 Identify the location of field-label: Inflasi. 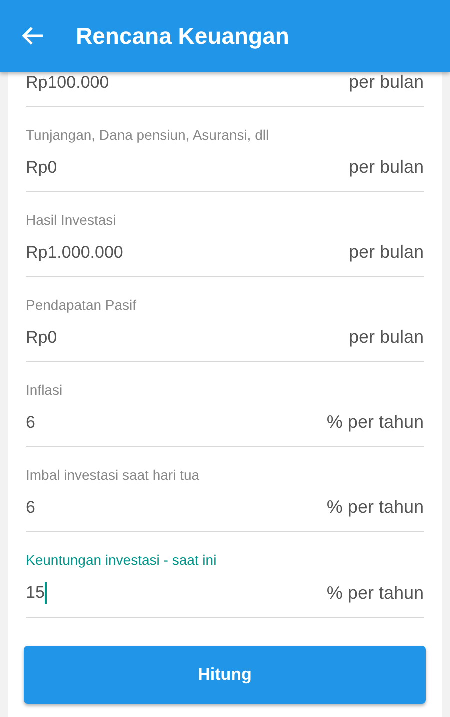
(45, 390).